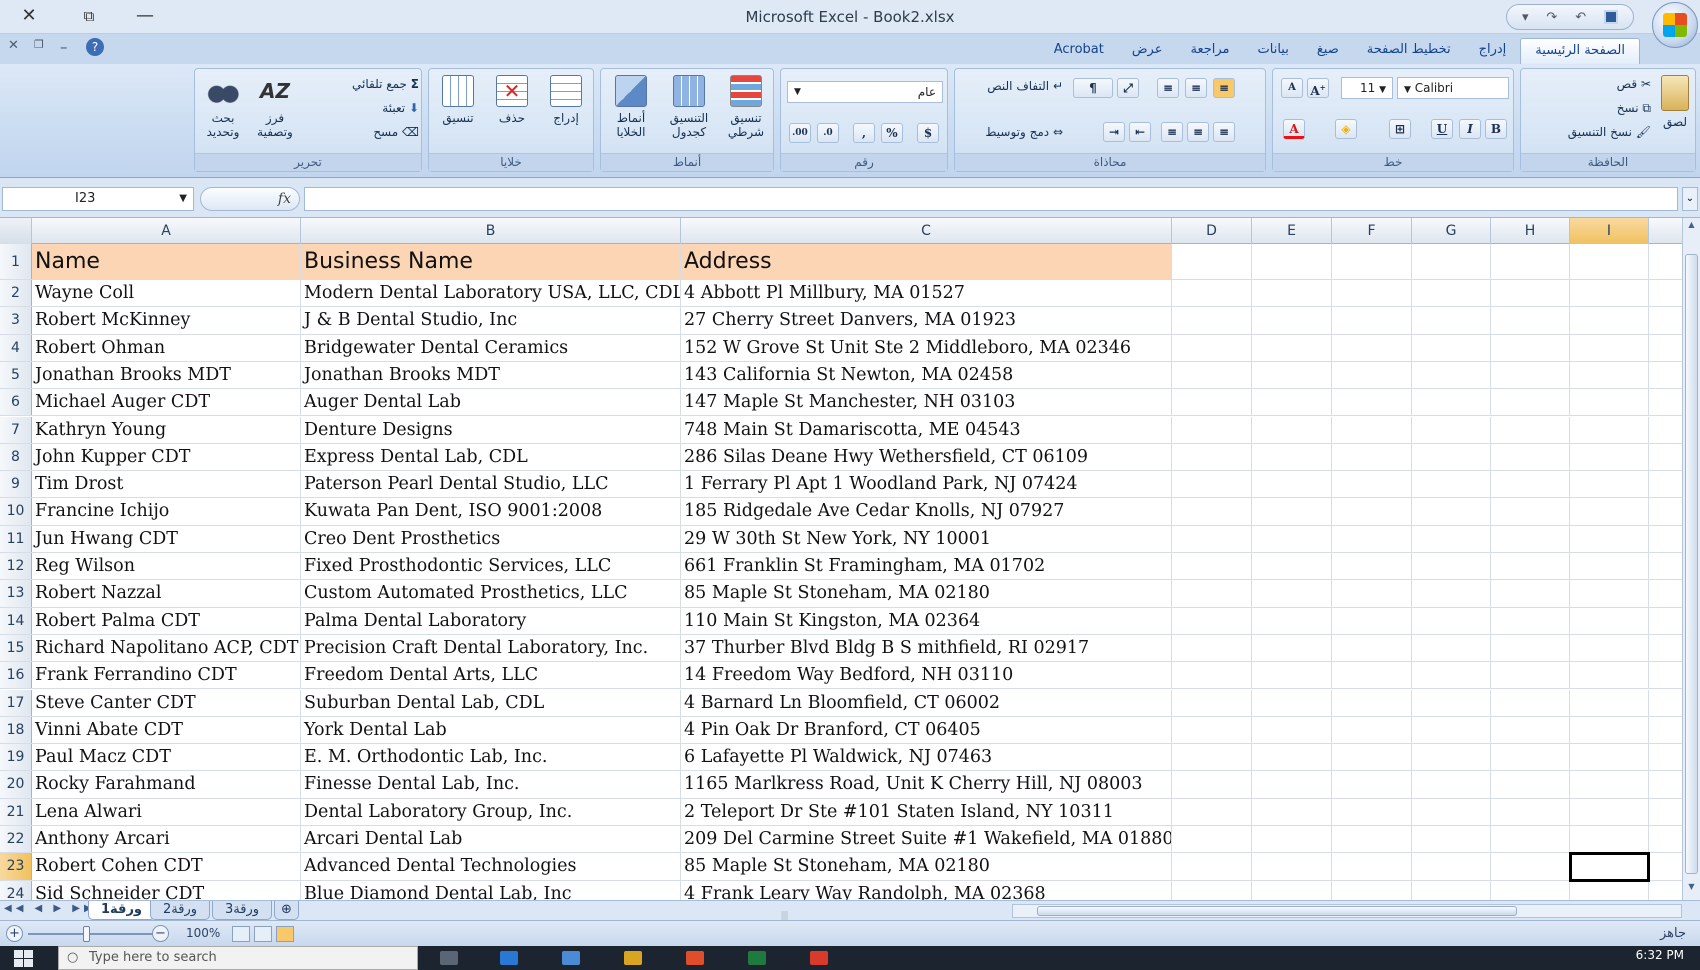  What do you see at coordinates (491, 231) in the screenshot?
I see `column-header-b: B` at bounding box center [491, 231].